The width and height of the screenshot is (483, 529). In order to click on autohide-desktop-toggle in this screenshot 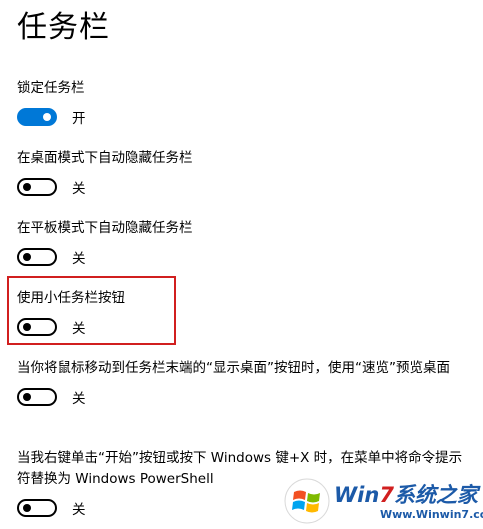, I will do `click(37, 187)`.